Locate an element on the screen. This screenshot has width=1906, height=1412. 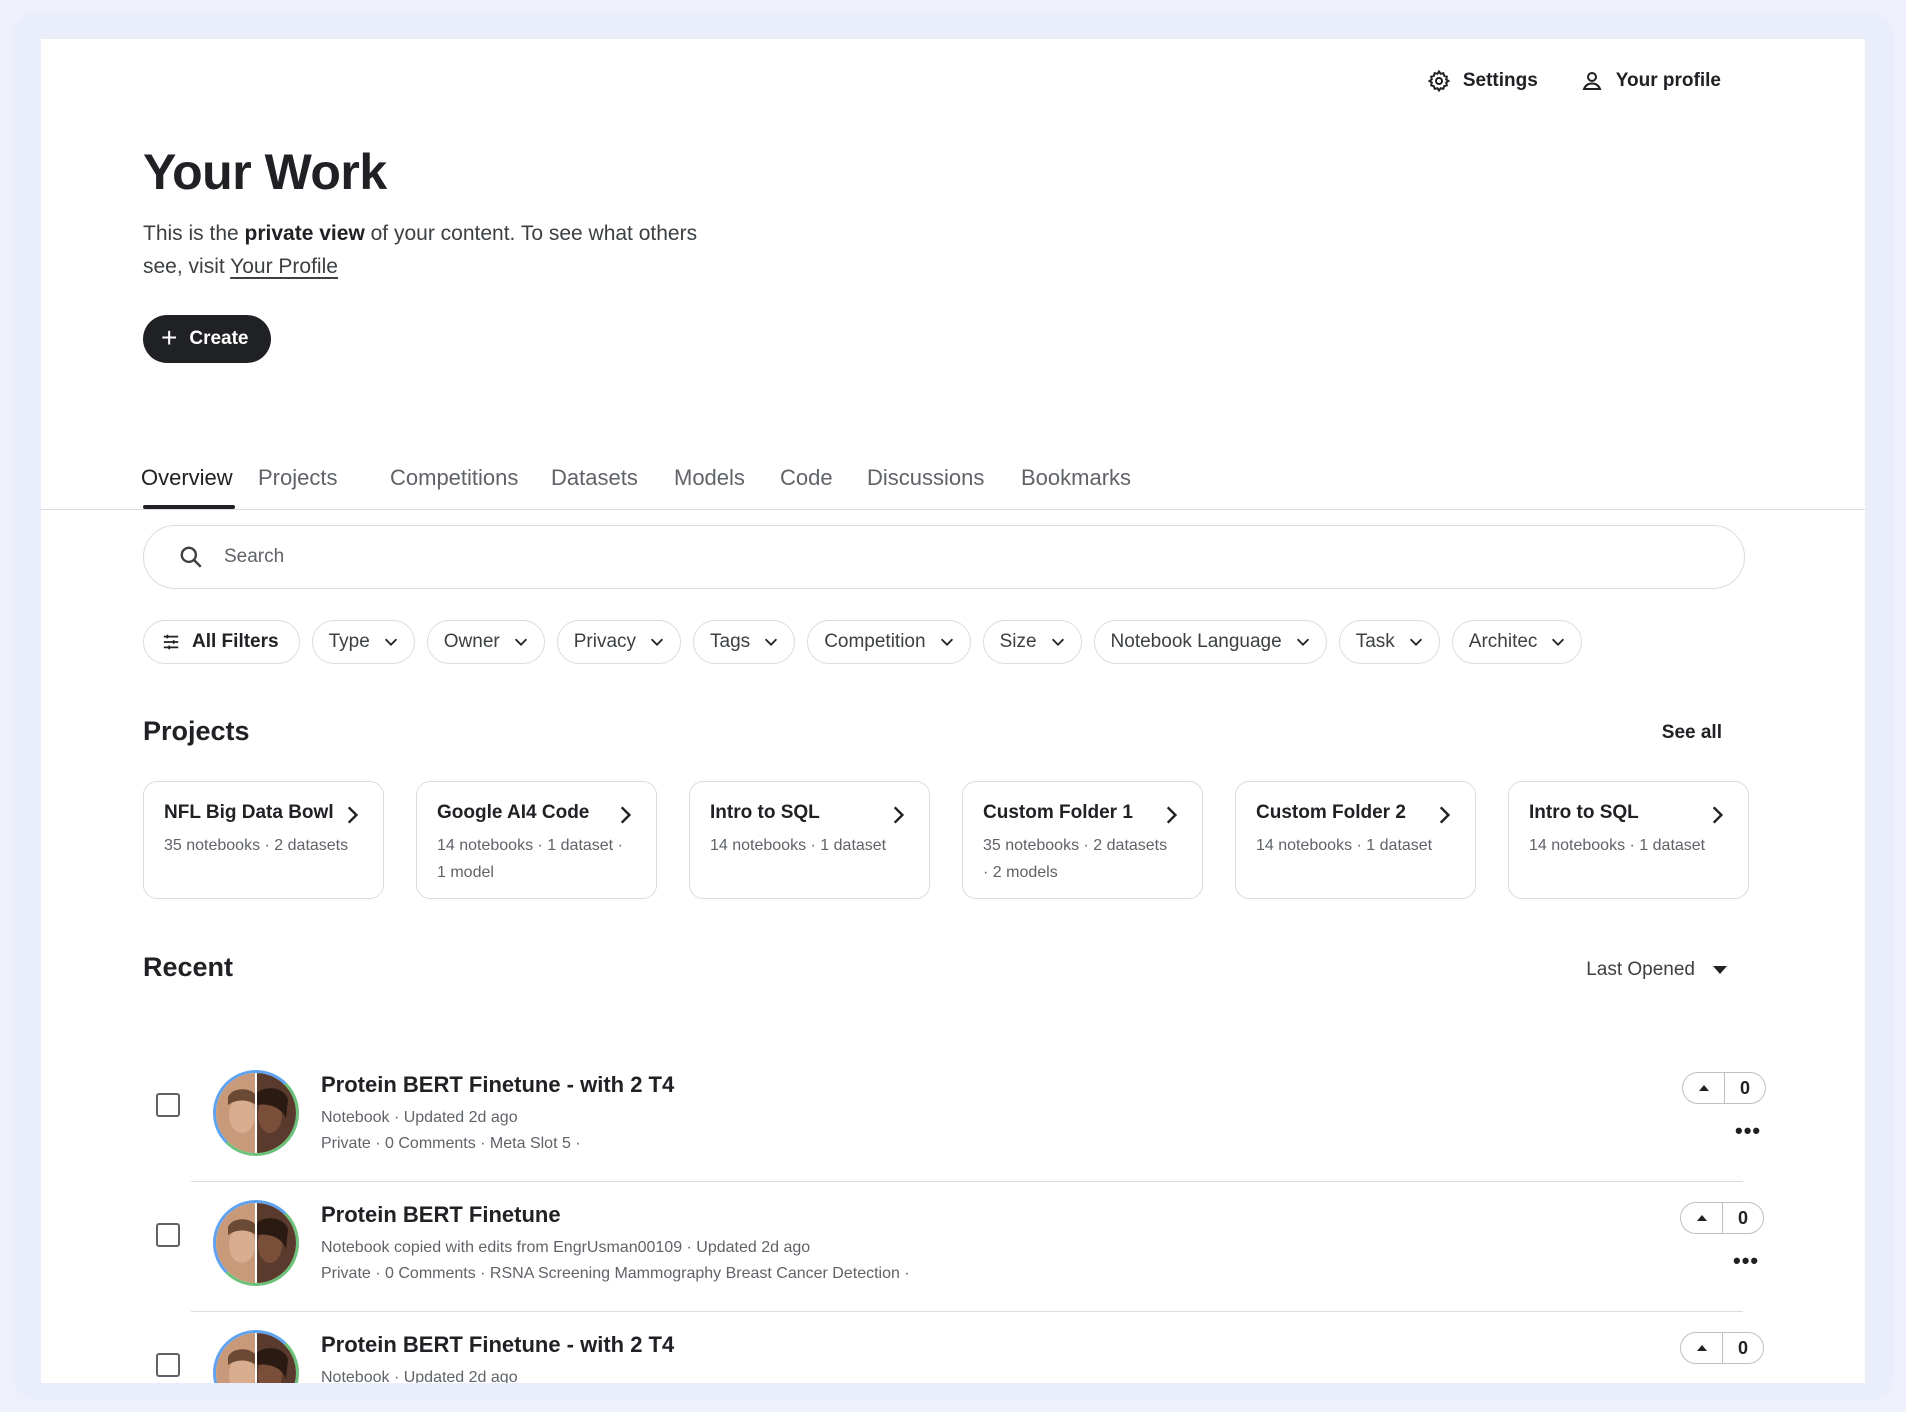
tab-bookmarks: Bookmarks is located at coordinates (1076, 478).